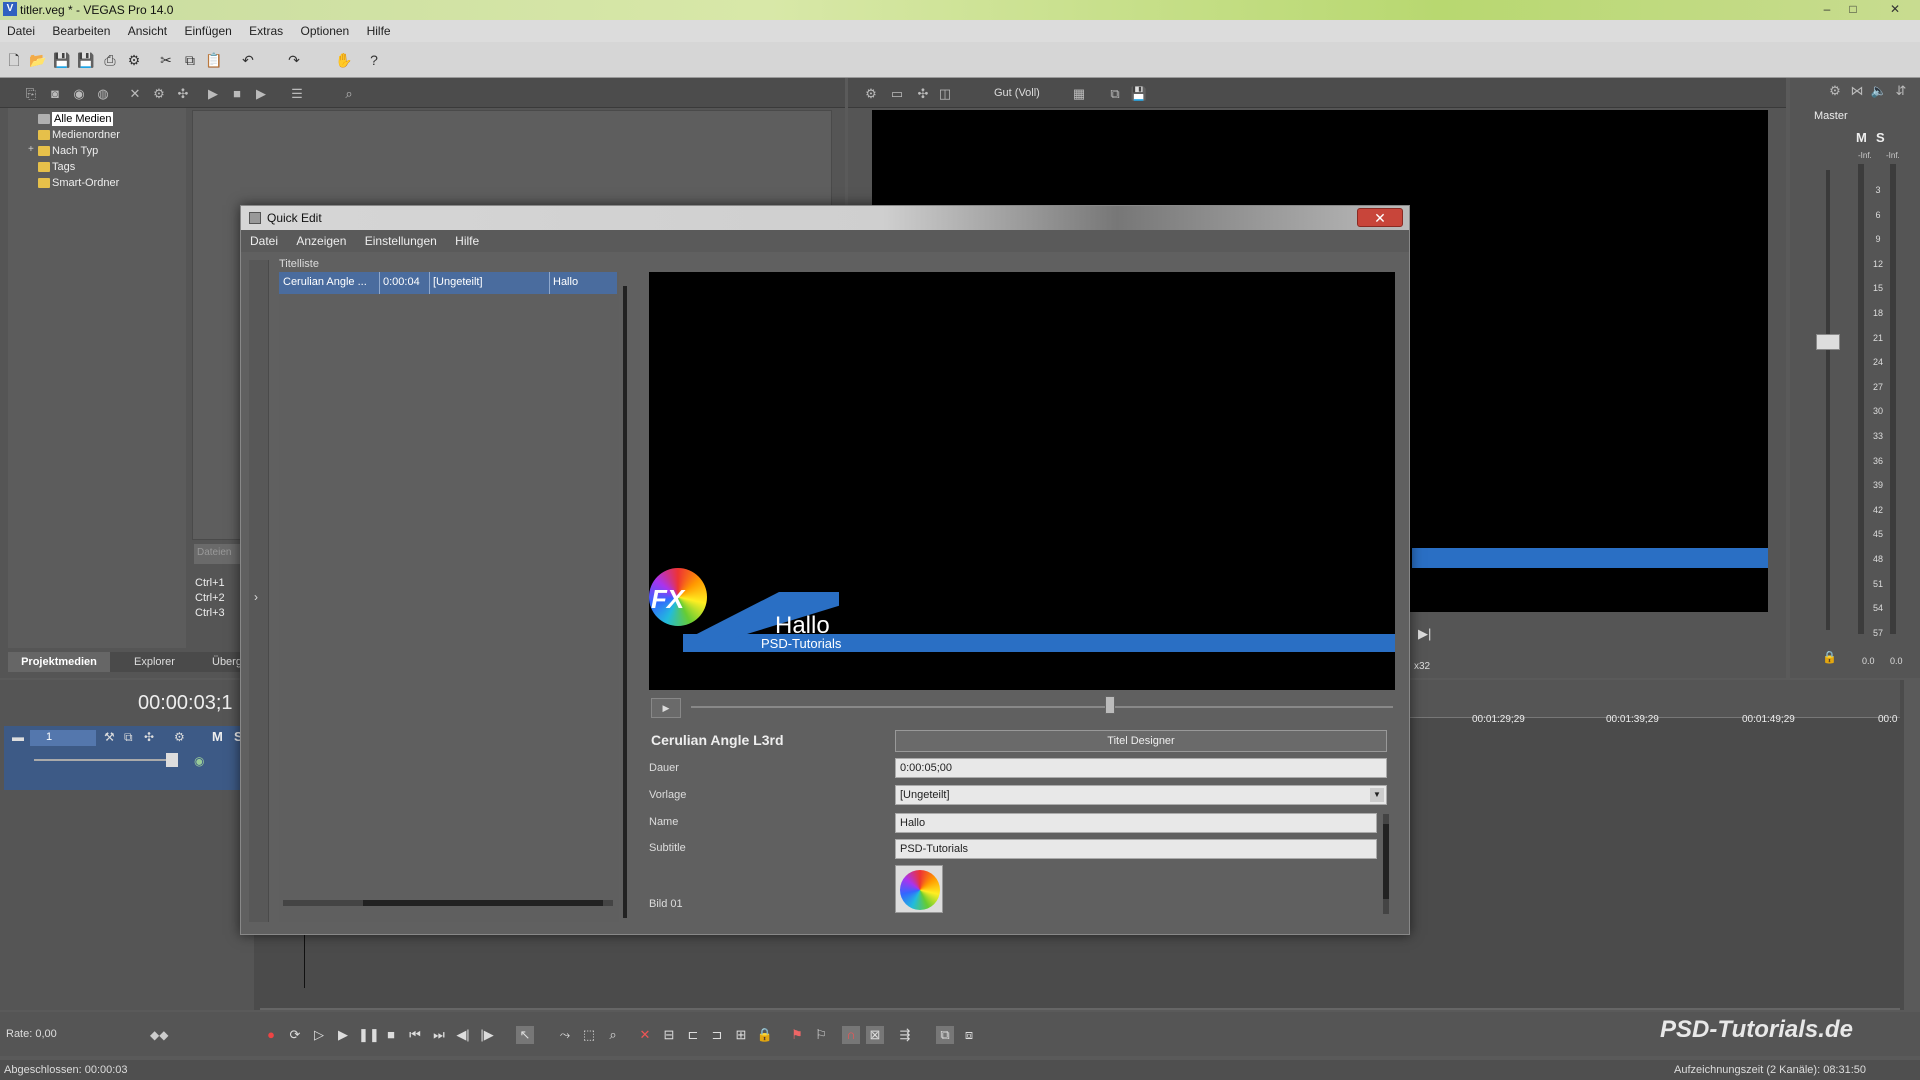 The height and width of the screenshot is (1080, 1920). What do you see at coordinates (1079, 94) in the screenshot?
I see `grid-icon: ▦` at bounding box center [1079, 94].